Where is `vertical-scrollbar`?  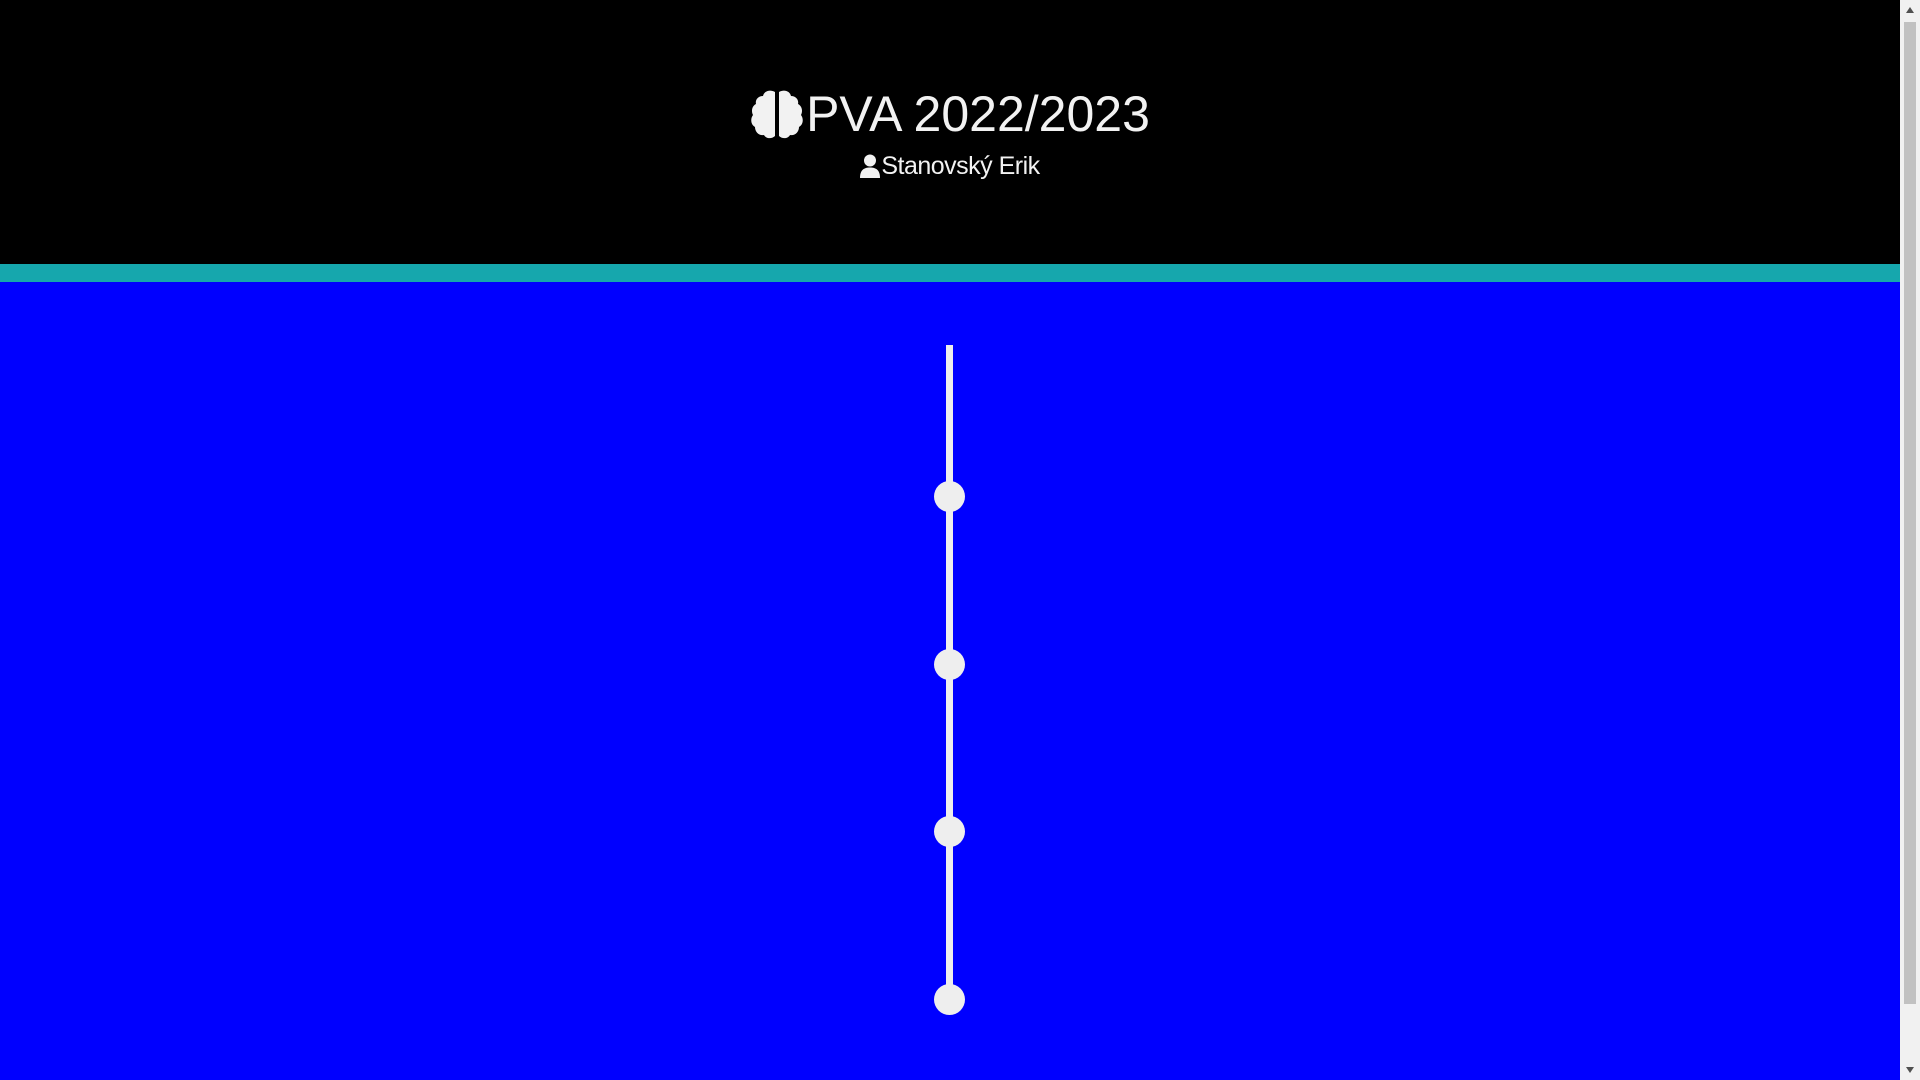 vertical-scrollbar is located at coordinates (1910, 540).